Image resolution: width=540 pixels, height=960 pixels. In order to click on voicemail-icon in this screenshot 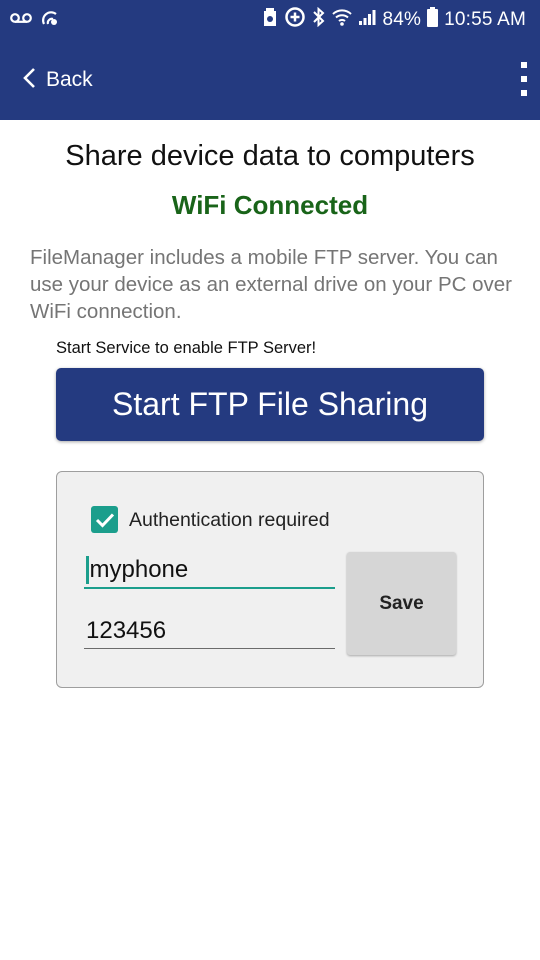, I will do `click(21, 20)`.